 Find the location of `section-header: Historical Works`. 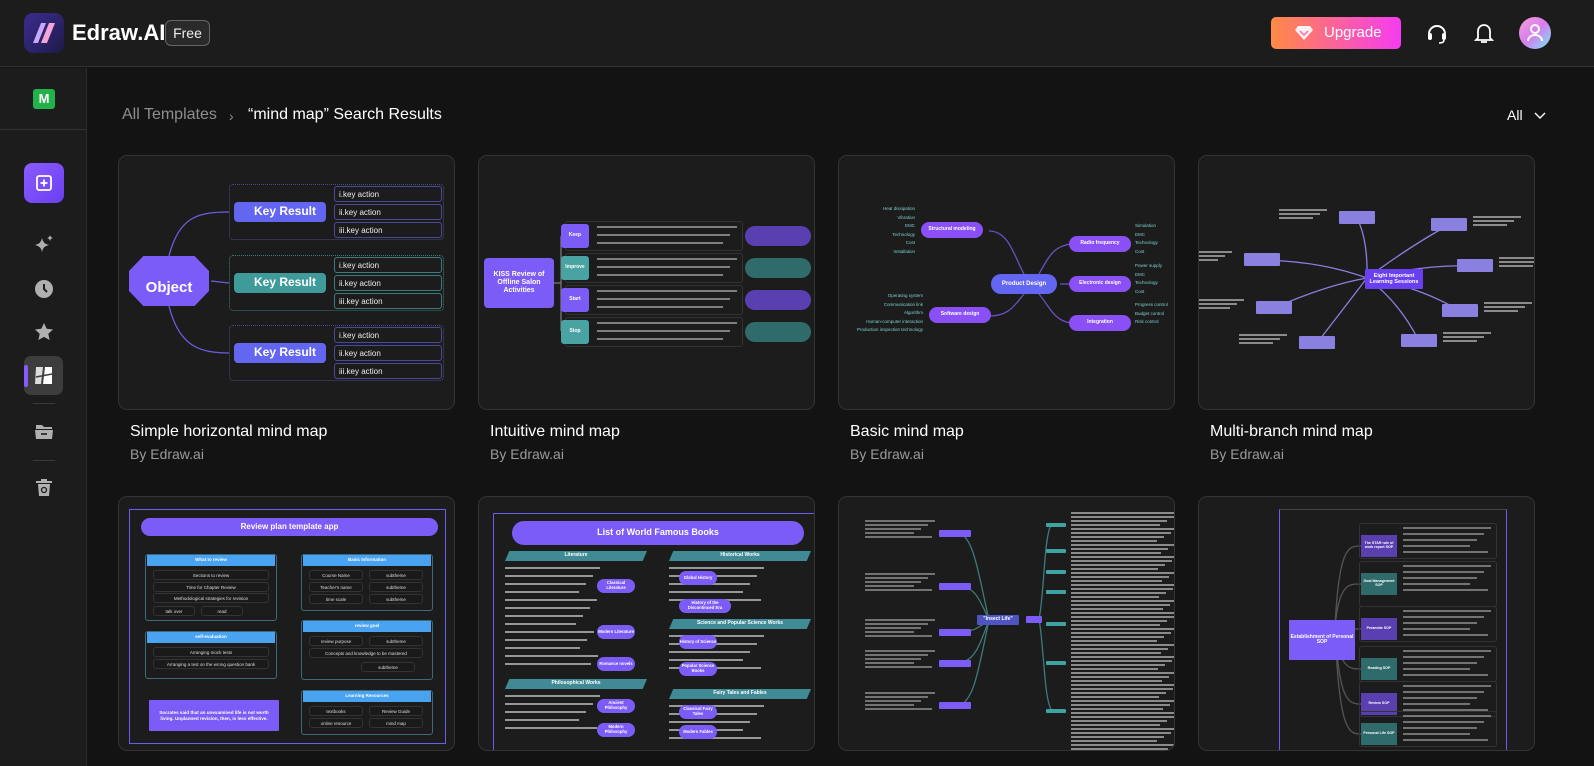

section-header: Historical Works is located at coordinates (740, 556).